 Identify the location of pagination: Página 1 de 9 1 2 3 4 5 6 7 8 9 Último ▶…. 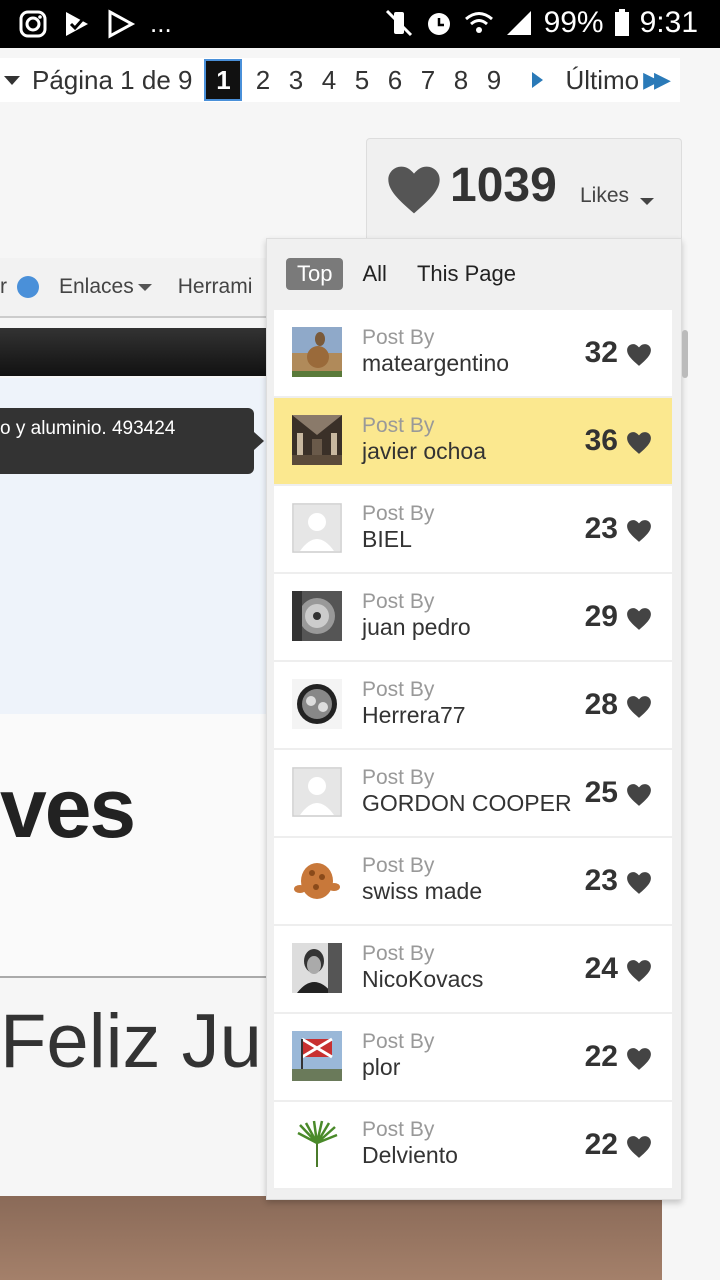
(340, 80).